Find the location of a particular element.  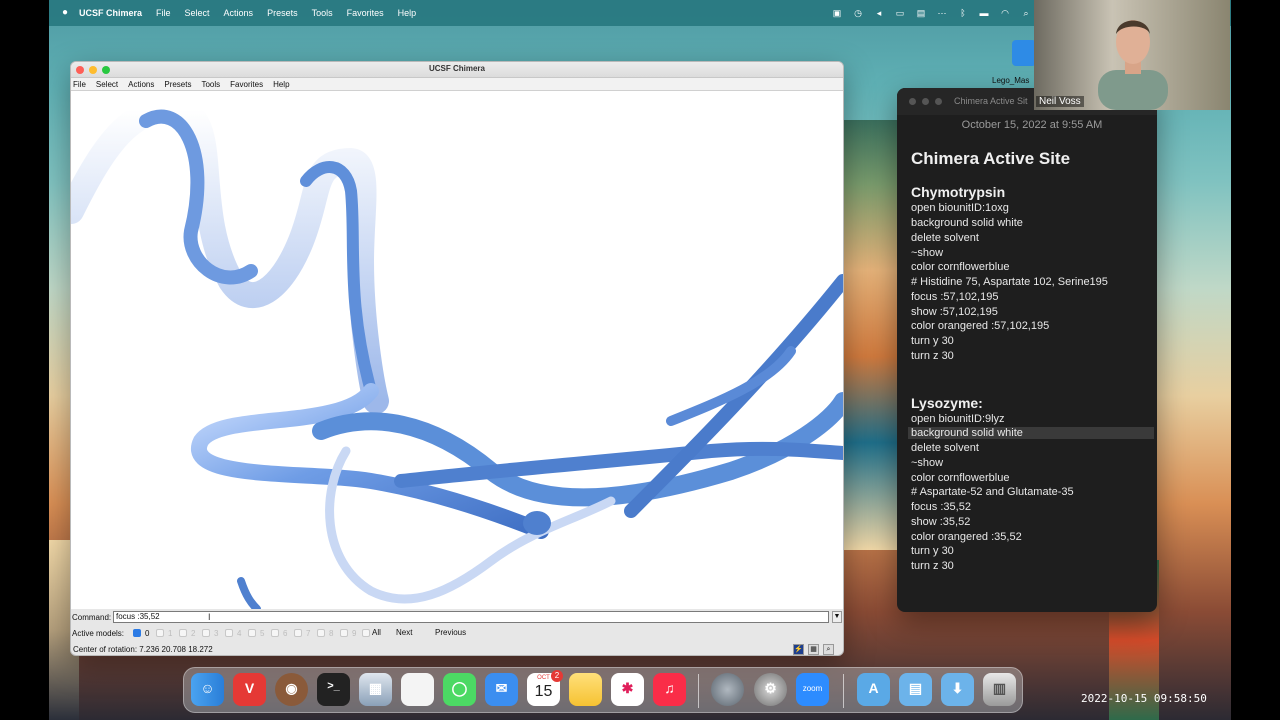

search-icon: ⌕ is located at coordinates (1026, 13).